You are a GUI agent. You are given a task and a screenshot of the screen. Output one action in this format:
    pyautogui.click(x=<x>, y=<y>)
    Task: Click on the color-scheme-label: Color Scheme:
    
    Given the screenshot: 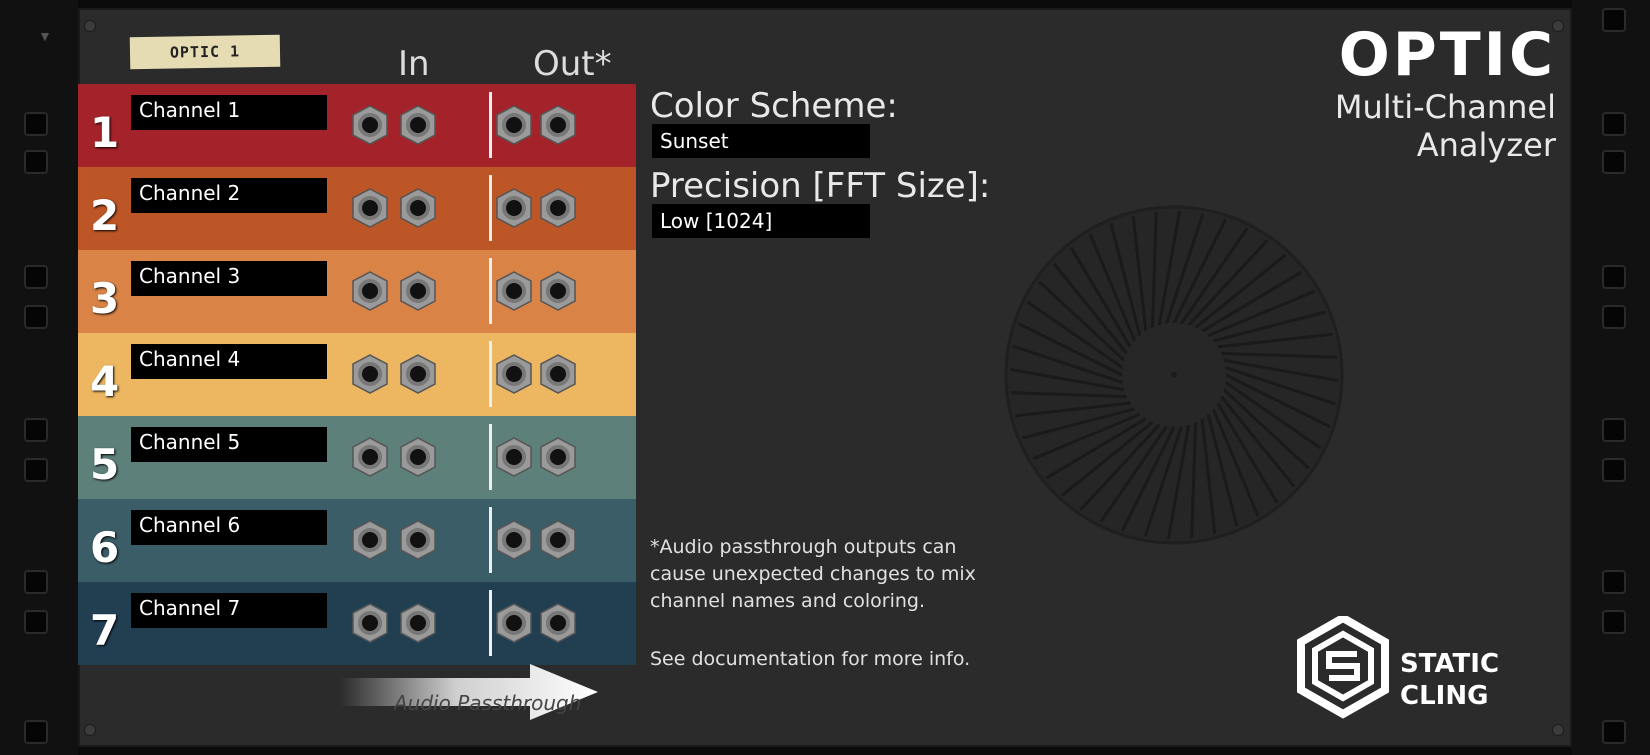 What is the action you would take?
    pyautogui.click(x=774, y=106)
    